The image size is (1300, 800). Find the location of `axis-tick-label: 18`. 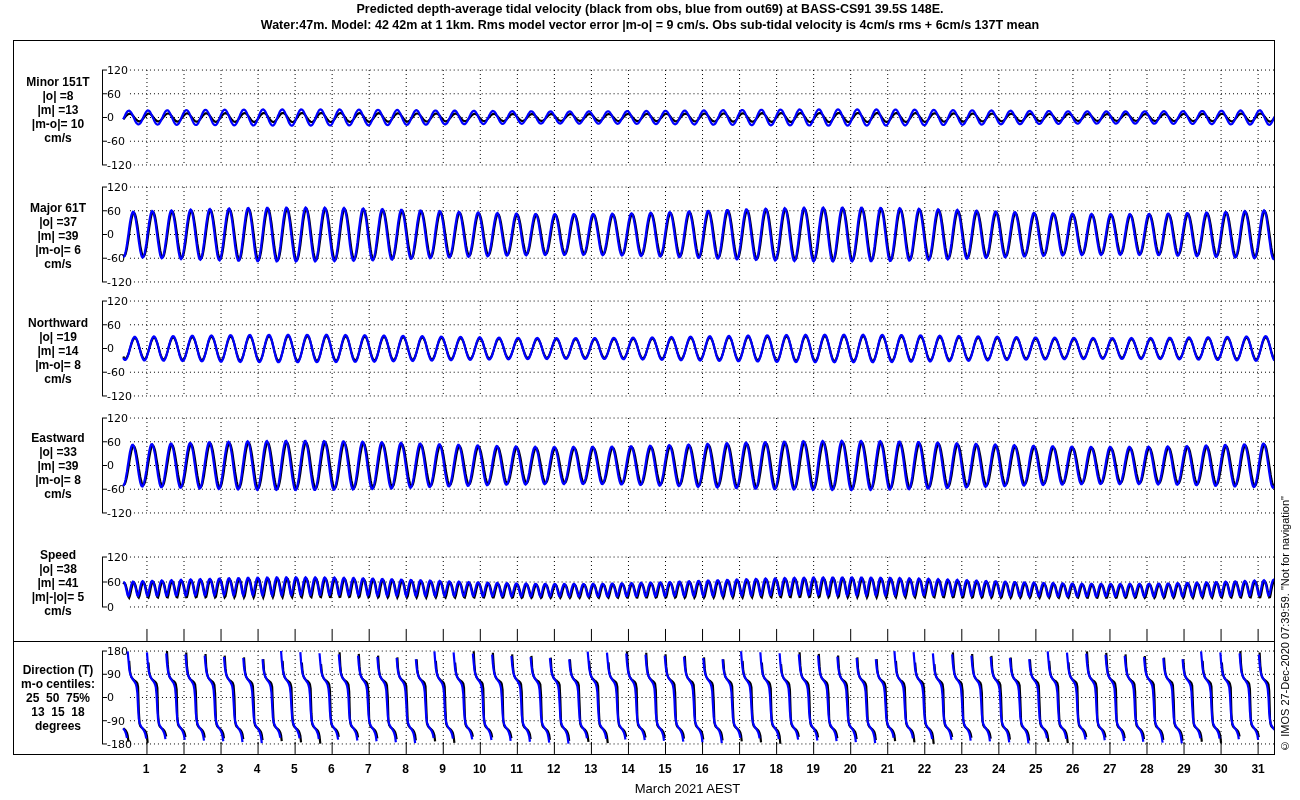

axis-tick-label: 18 is located at coordinates (776, 768).